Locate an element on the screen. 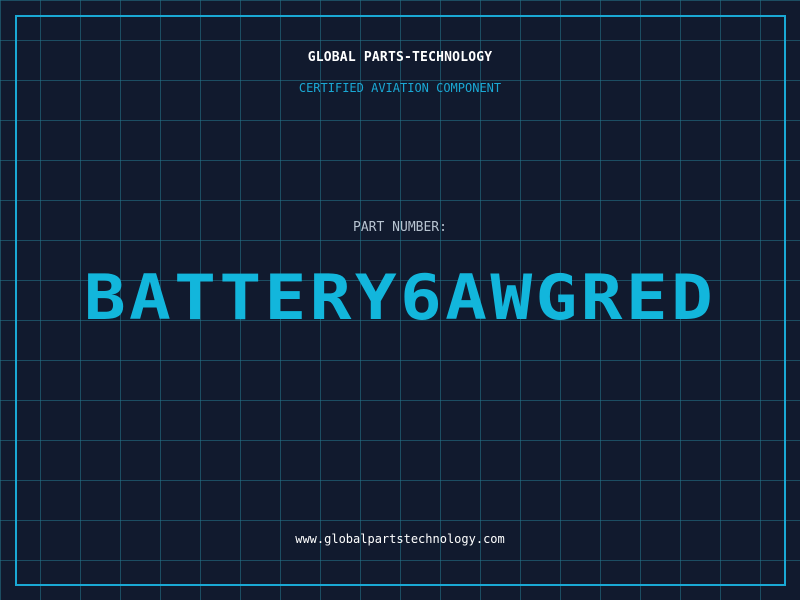  part-number-value: BATTERY6AWGRED is located at coordinates (400, 297).